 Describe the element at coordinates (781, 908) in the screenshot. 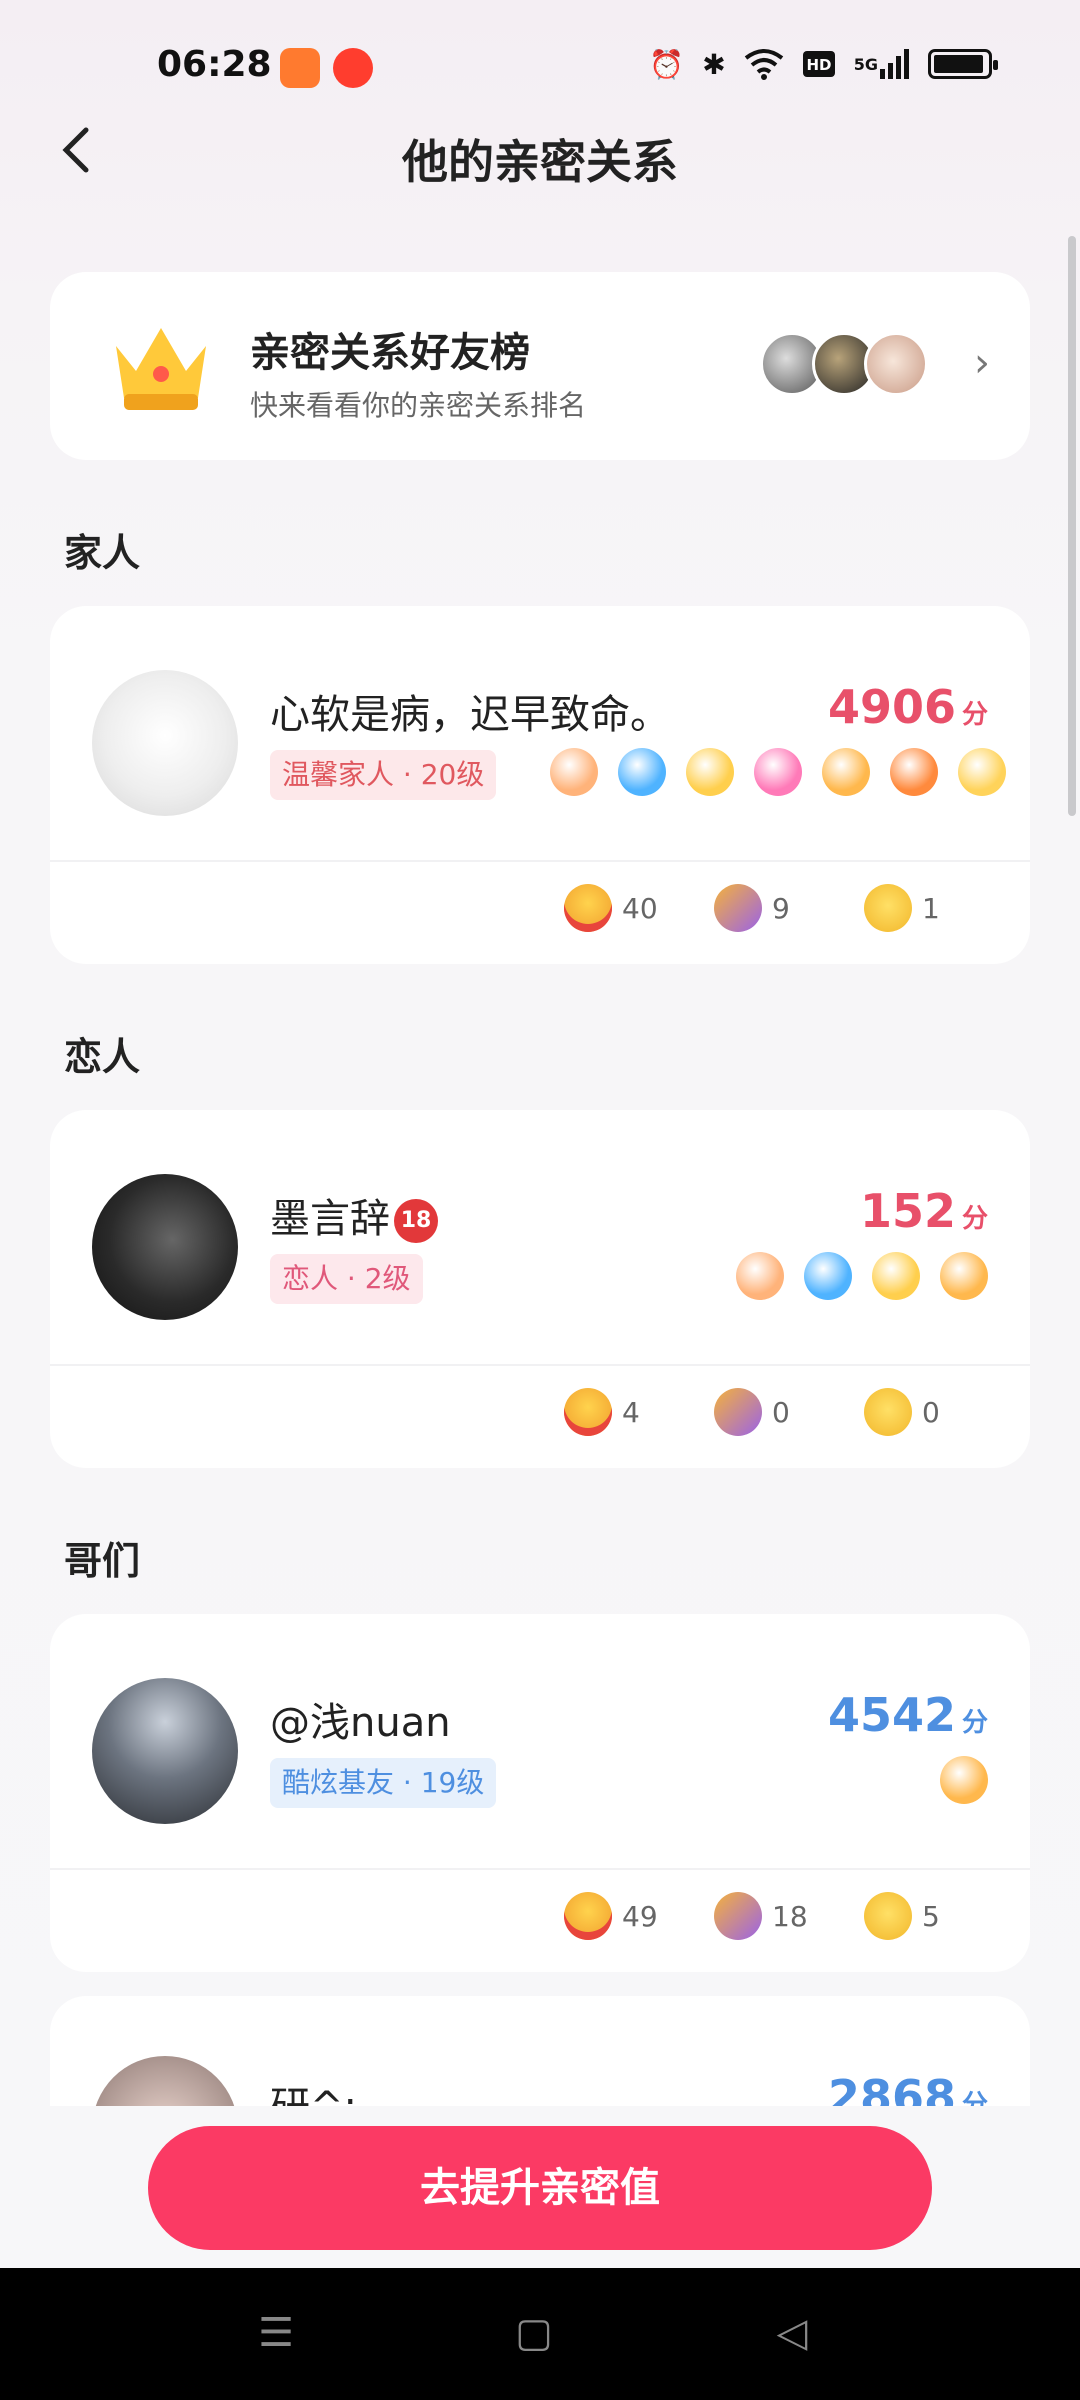

I see `stat-count: 9` at that location.